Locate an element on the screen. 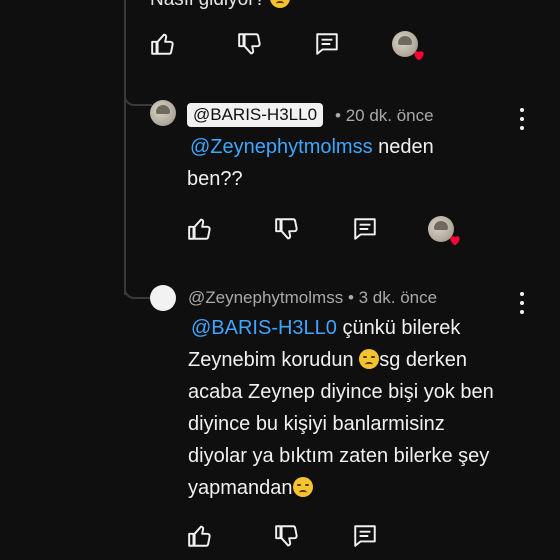  comment-meta: • 20 dk. önce is located at coordinates (384, 115).